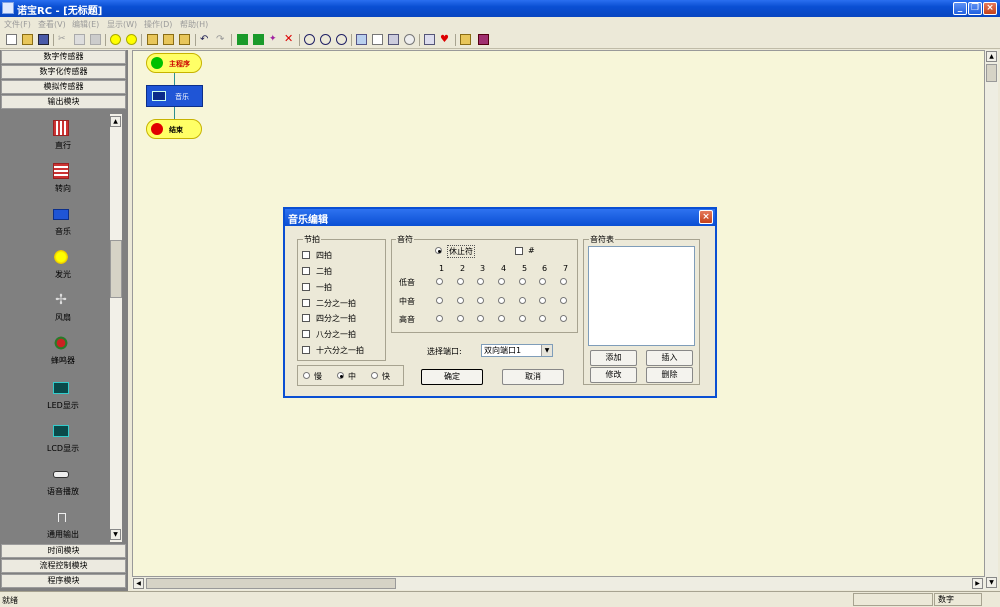 The width and height of the screenshot is (1000, 607). Describe the element at coordinates (63, 72) in the screenshot. I see `category-digitized-sensor: 数字化传感器` at that location.